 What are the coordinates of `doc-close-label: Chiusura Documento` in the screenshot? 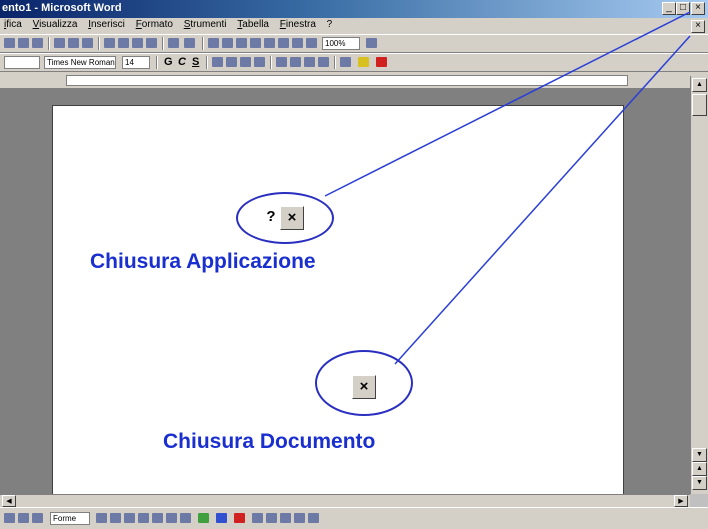 It's located at (269, 441).